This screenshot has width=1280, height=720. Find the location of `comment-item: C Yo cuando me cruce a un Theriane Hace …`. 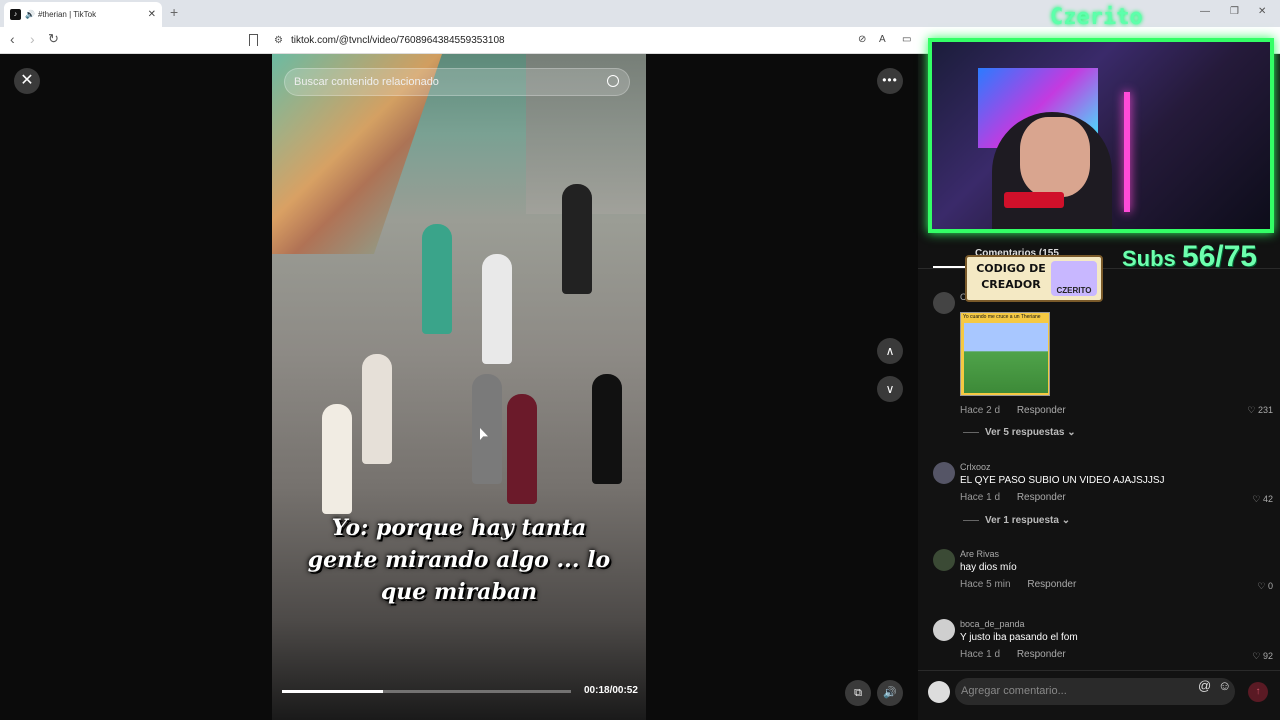

comment-item: C Yo cuando me cruce a un Theriane Hace … is located at coordinates (1103, 367).